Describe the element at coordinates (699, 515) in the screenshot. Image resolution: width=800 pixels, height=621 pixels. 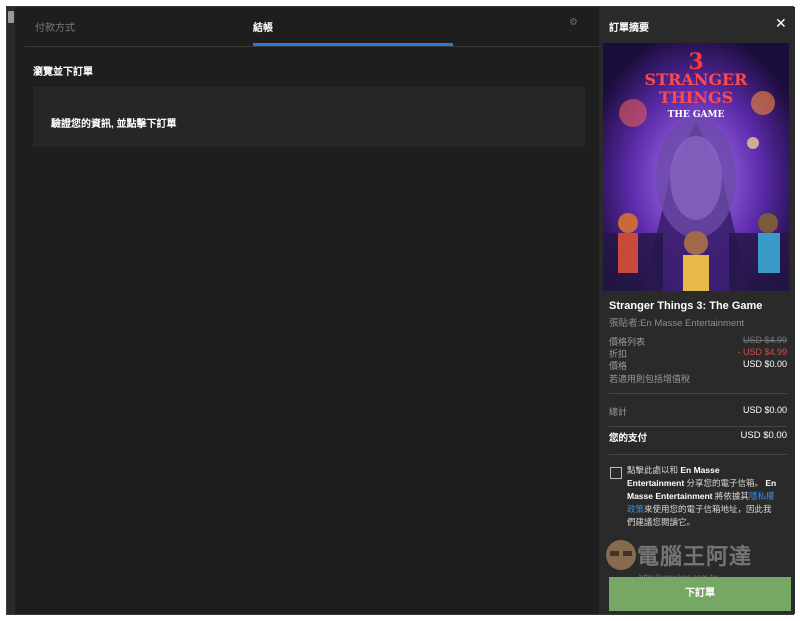
I see `consent-text-part4: 來使用您的電子信箱地址，因此我們建議您閱讀它。` at that location.